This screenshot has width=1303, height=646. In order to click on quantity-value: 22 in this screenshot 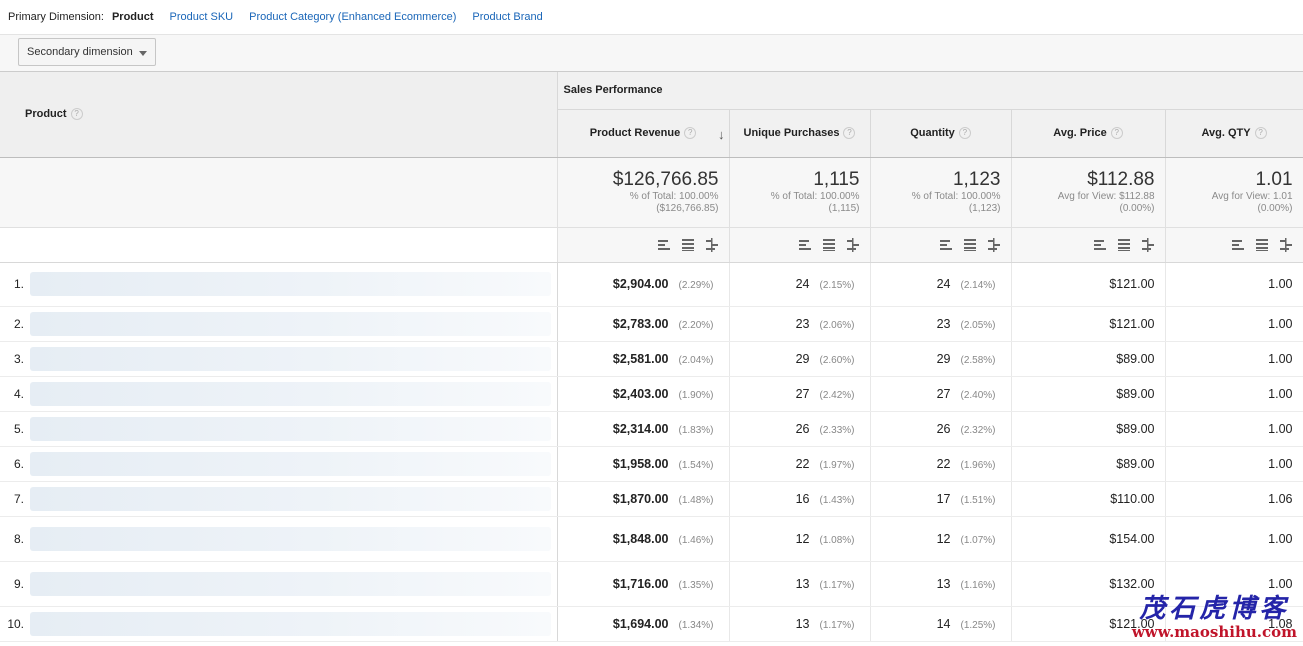, I will do `click(943, 463)`.